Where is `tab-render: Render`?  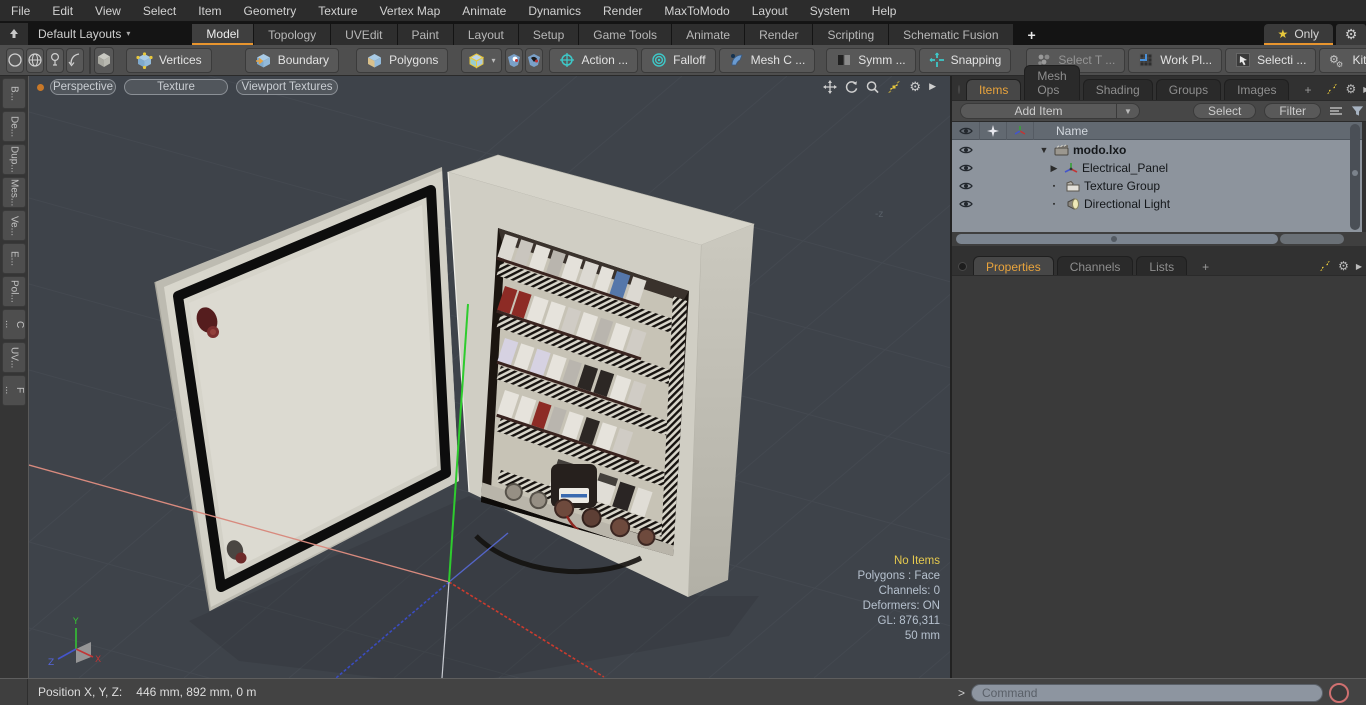 tab-render: Render is located at coordinates (779, 34).